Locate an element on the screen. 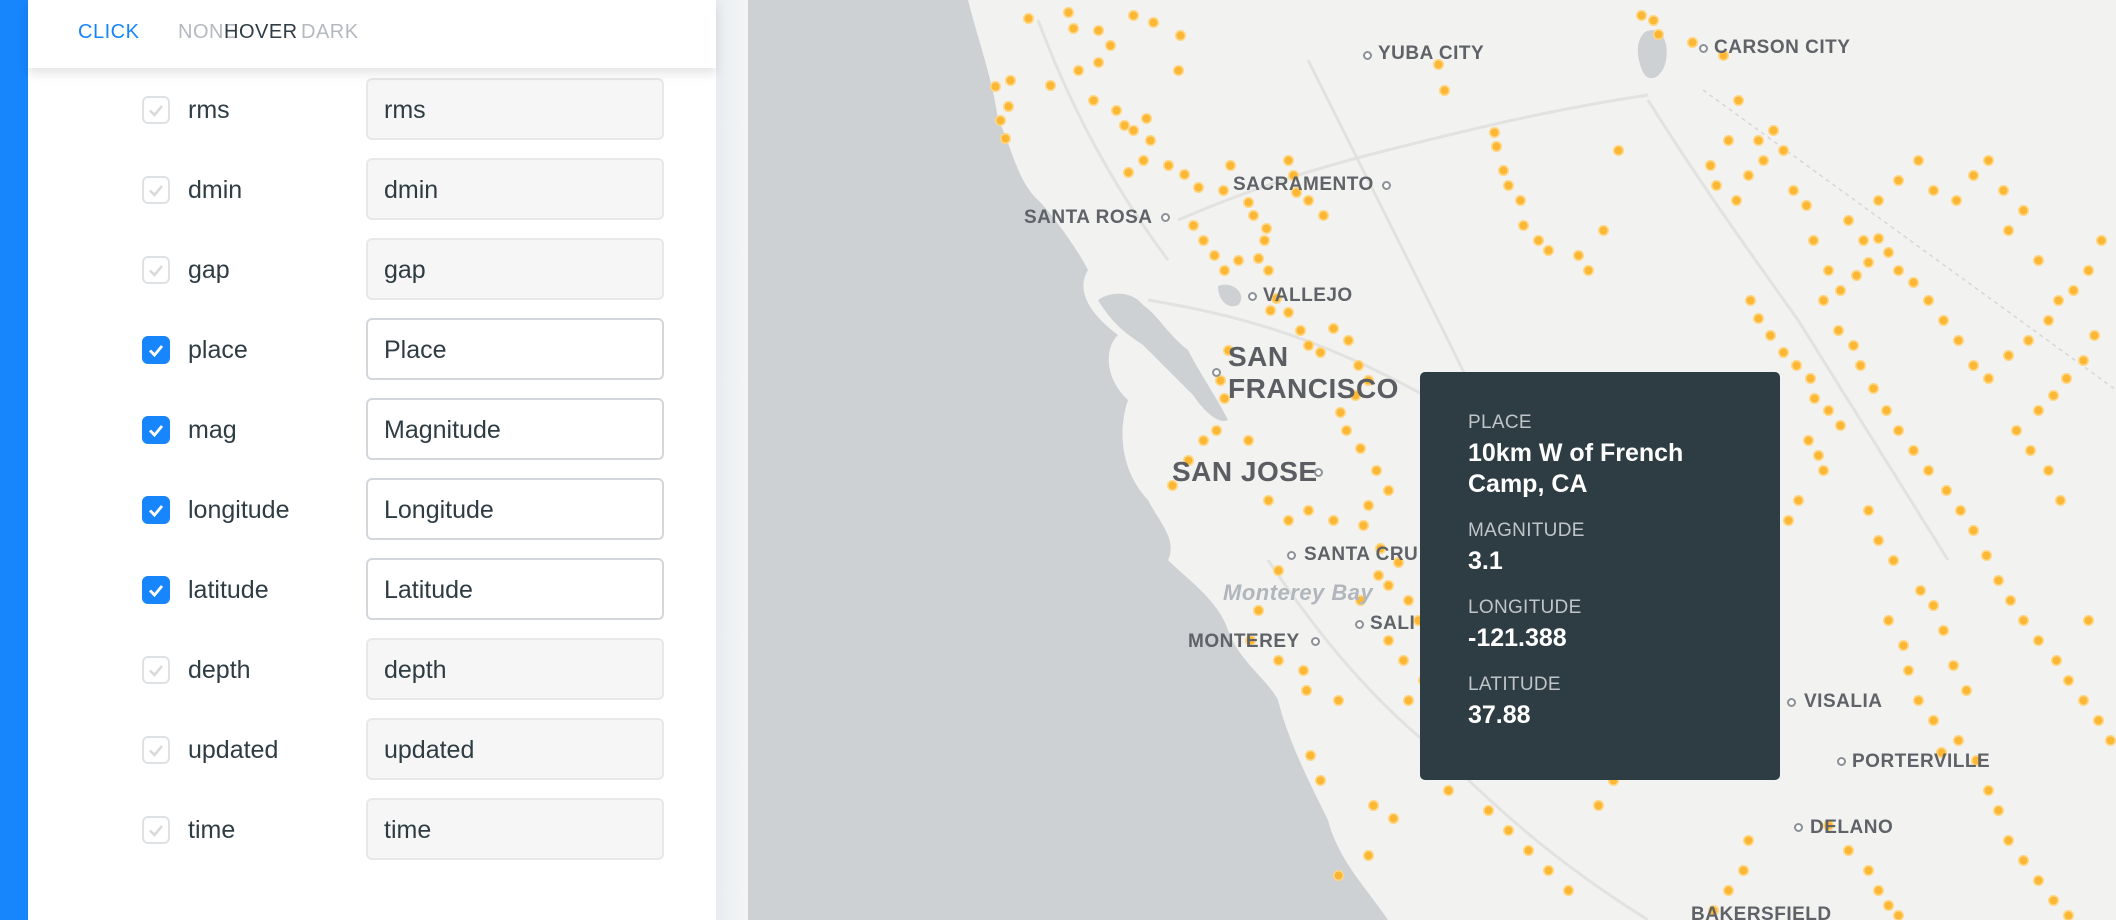  field-alias-input-place: Place is located at coordinates (515, 349).